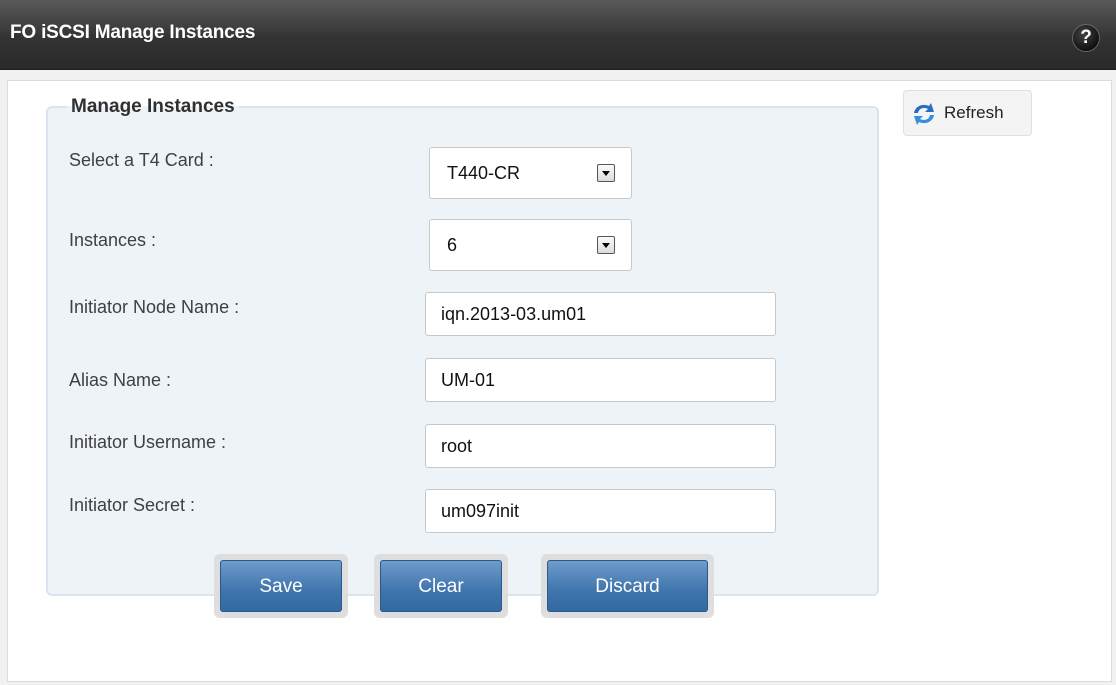 Image resolution: width=1116 pixels, height=685 pixels. I want to click on refresh-icon, so click(924, 114).